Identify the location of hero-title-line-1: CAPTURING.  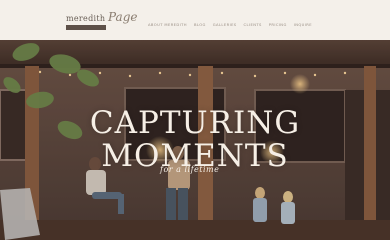
(195, 122).